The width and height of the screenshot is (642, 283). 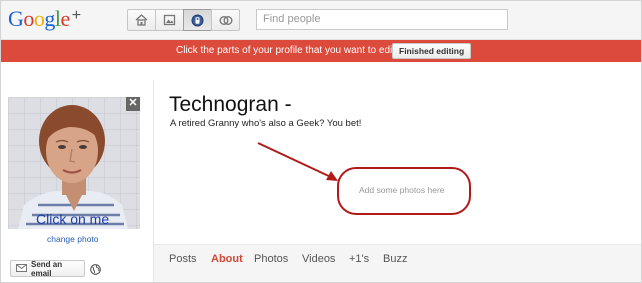 What do you see at coordinates (432, 51) in the screenshot?
I see `finished-editing-button: Finished editing` at bounding box center [432, 51].